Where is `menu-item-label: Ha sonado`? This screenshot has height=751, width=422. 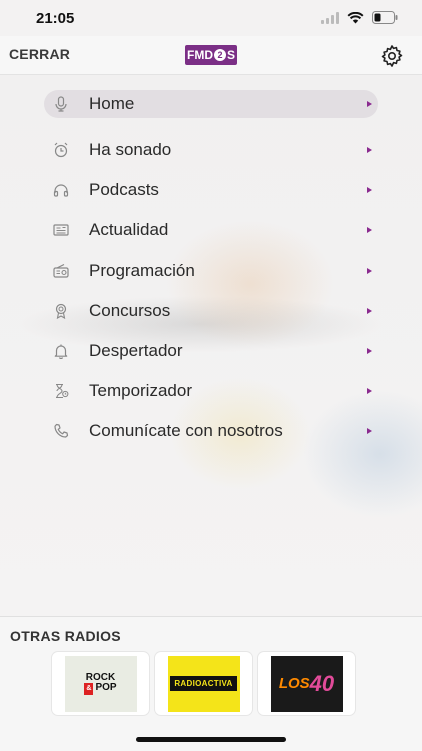
menu-item-label: Ha sonado is located at coordinates (130, 150).